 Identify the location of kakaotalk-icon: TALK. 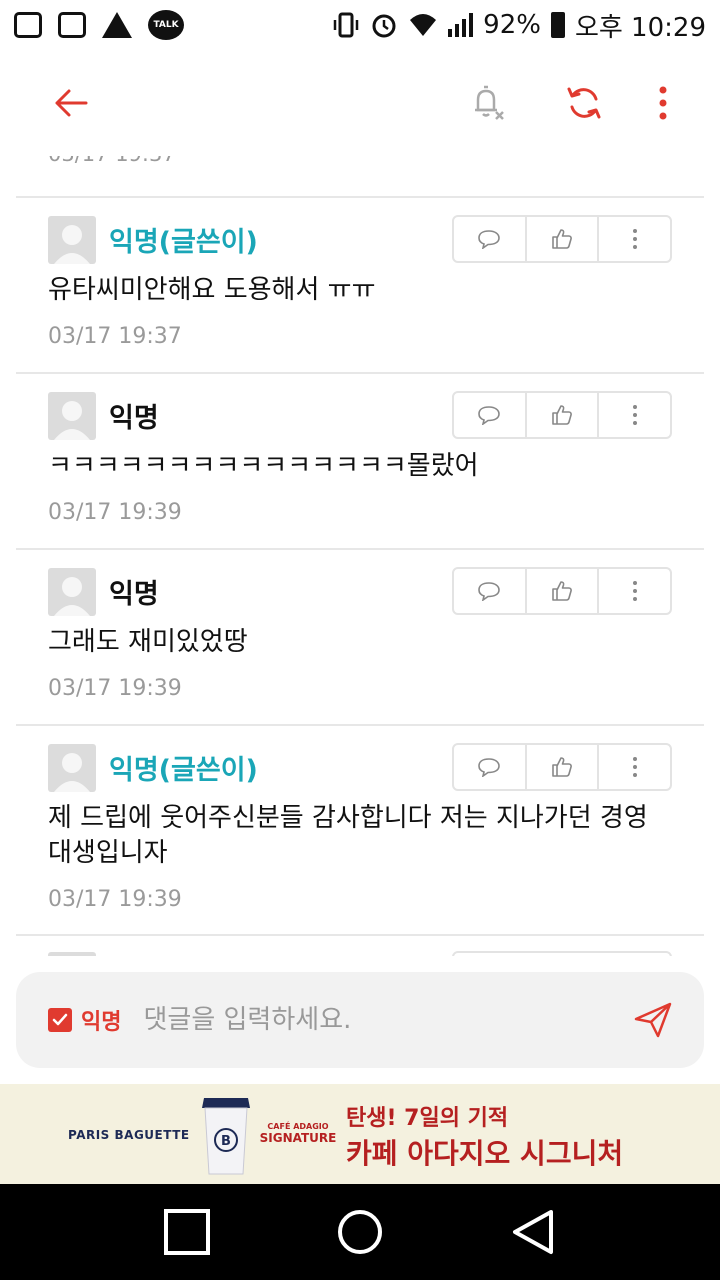
(166, 25).